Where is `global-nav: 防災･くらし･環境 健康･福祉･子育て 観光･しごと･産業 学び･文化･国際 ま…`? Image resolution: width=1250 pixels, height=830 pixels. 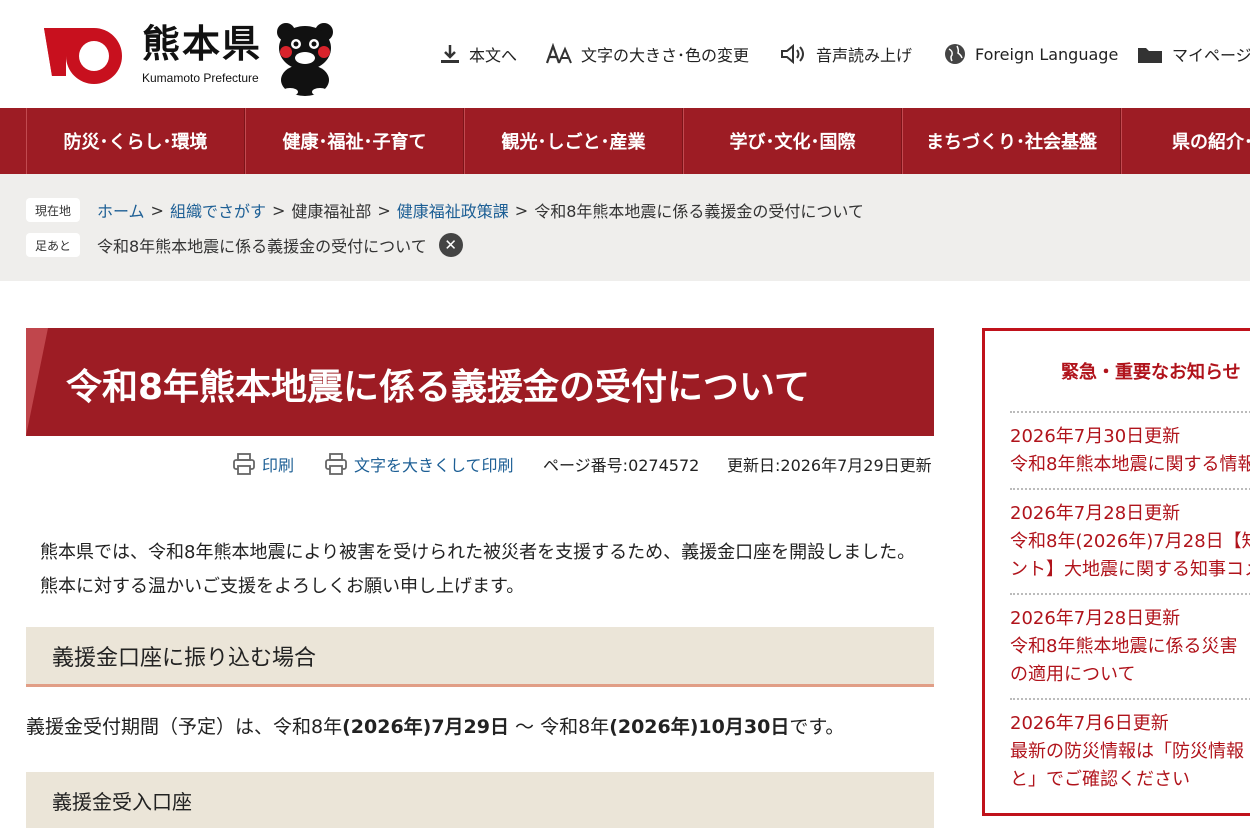
global-nav: 防災･くらし･環境 健康･福祉･子育て 観光･しごと･産業 学び･文化･国際 ま… is located at coordinates (625, 141).